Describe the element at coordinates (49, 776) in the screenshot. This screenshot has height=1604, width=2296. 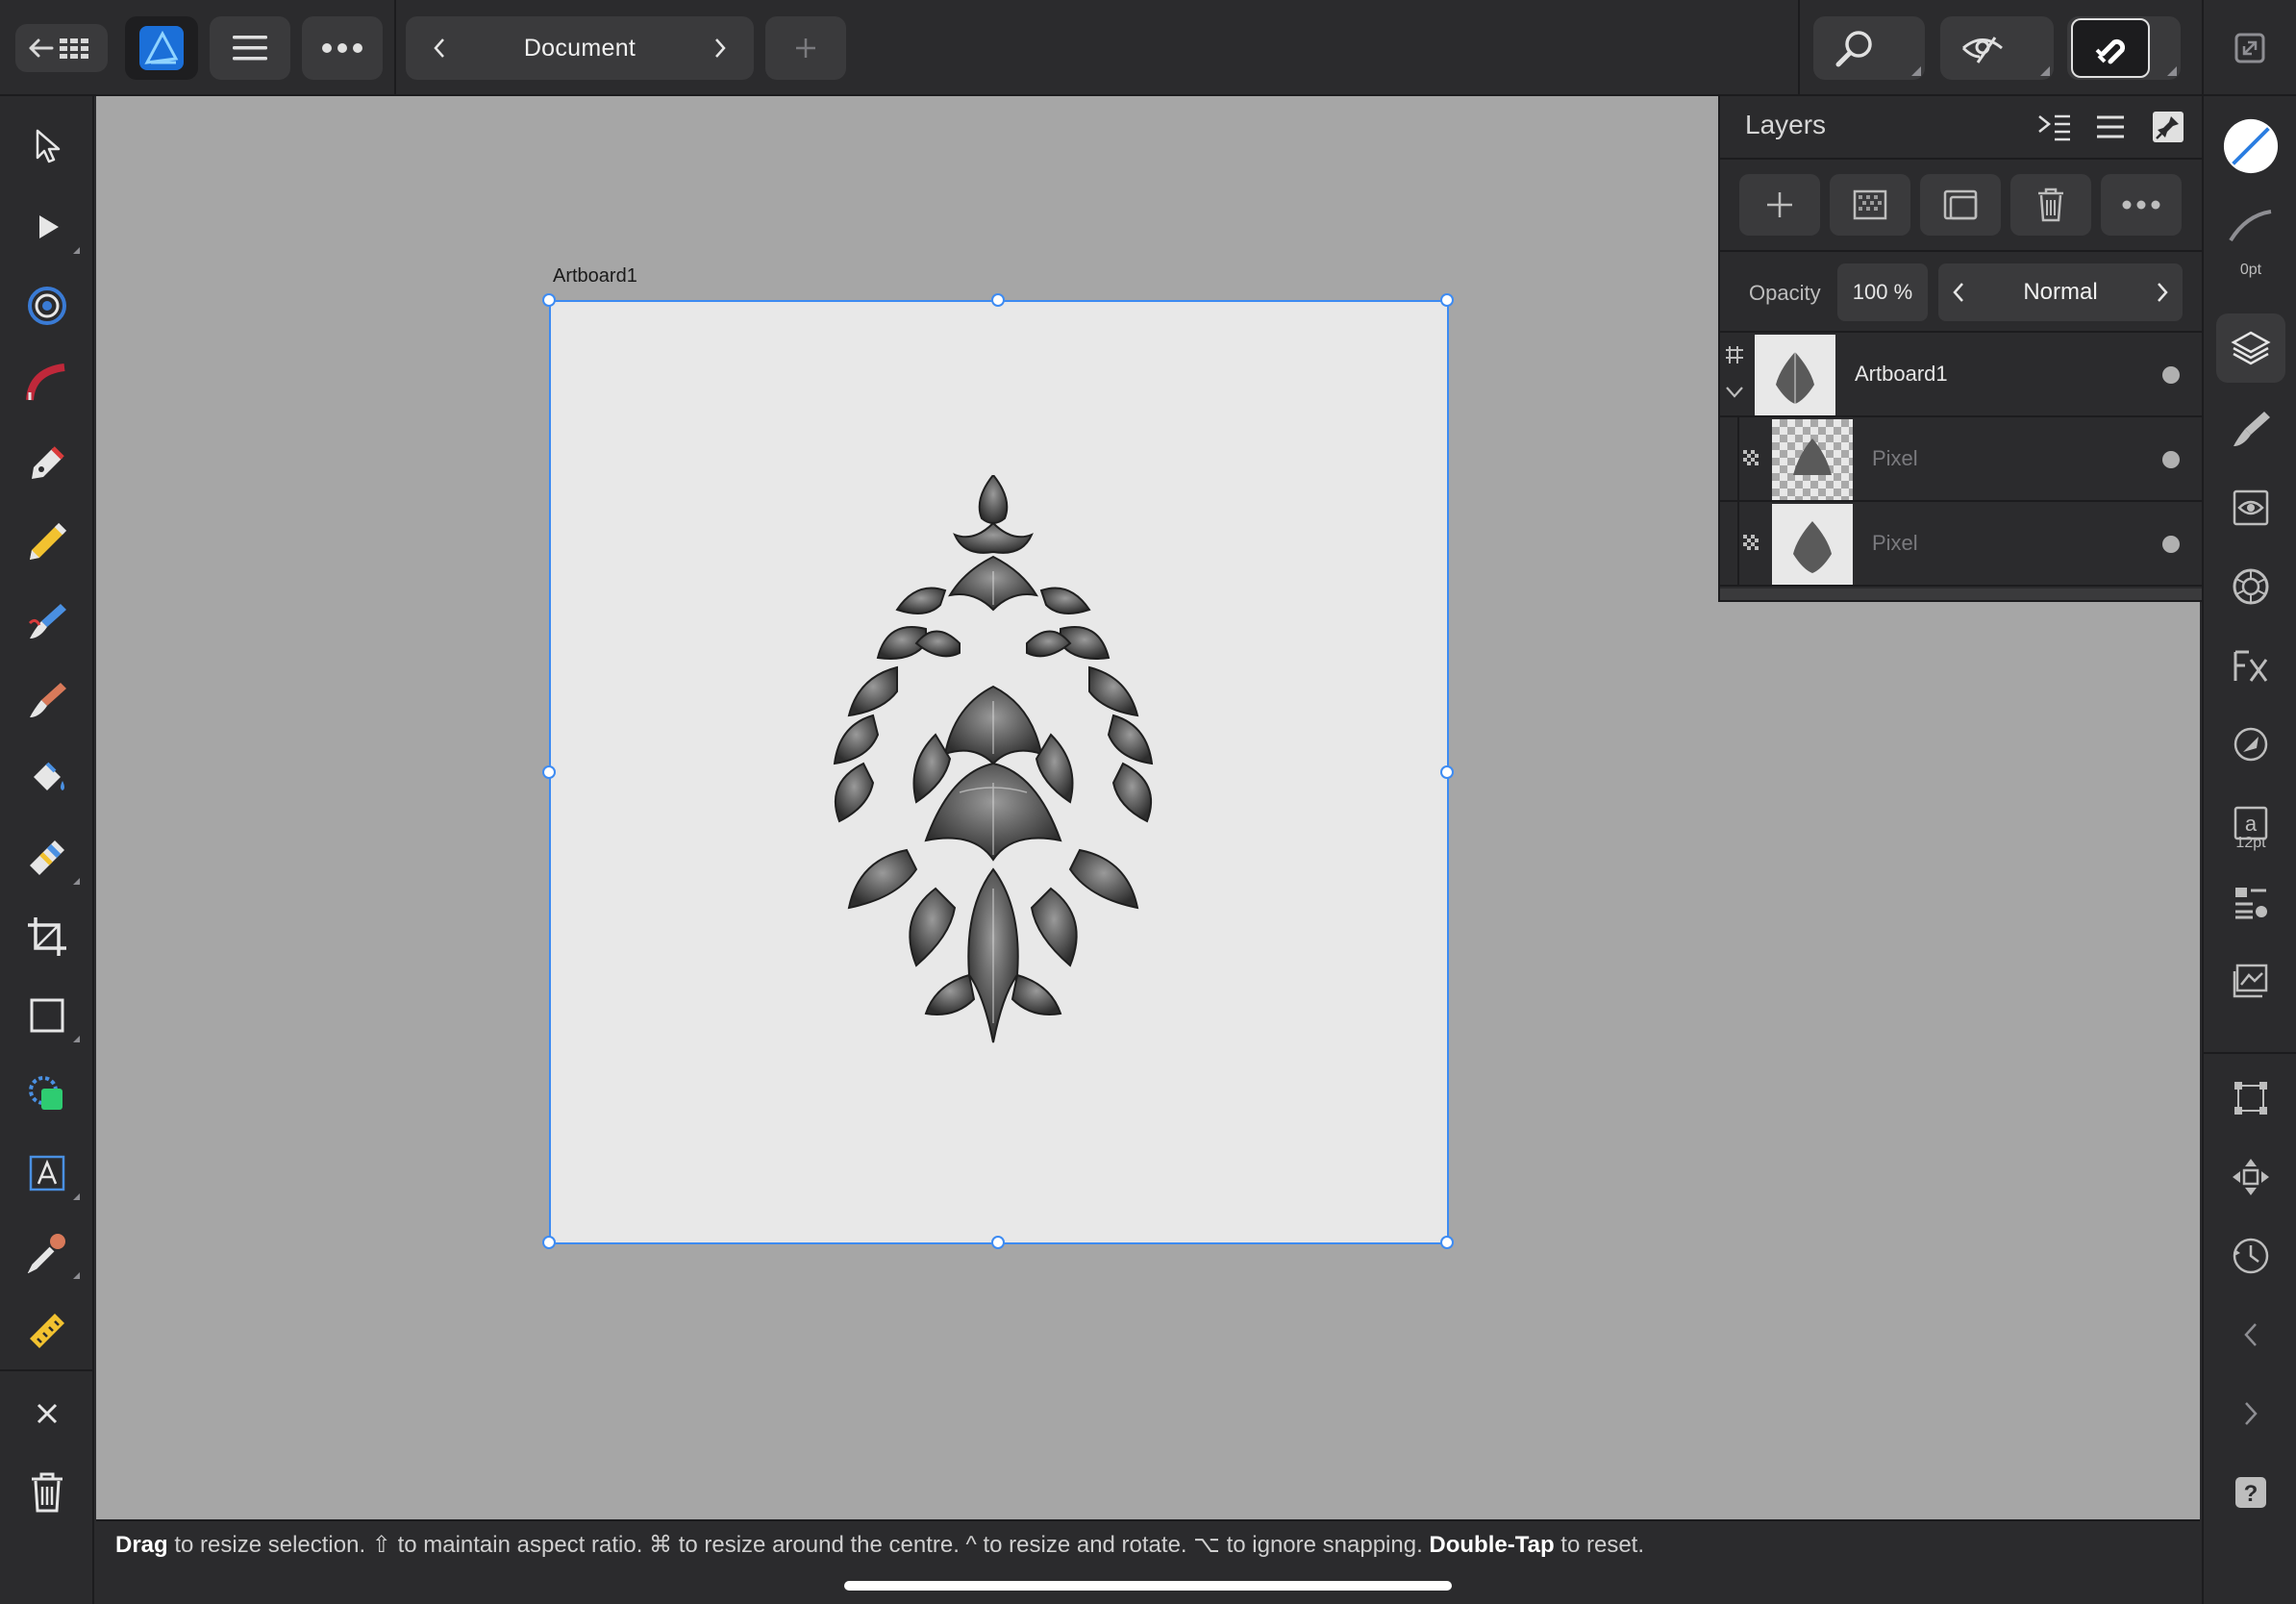
I see `fill-tool-icon` at that location.